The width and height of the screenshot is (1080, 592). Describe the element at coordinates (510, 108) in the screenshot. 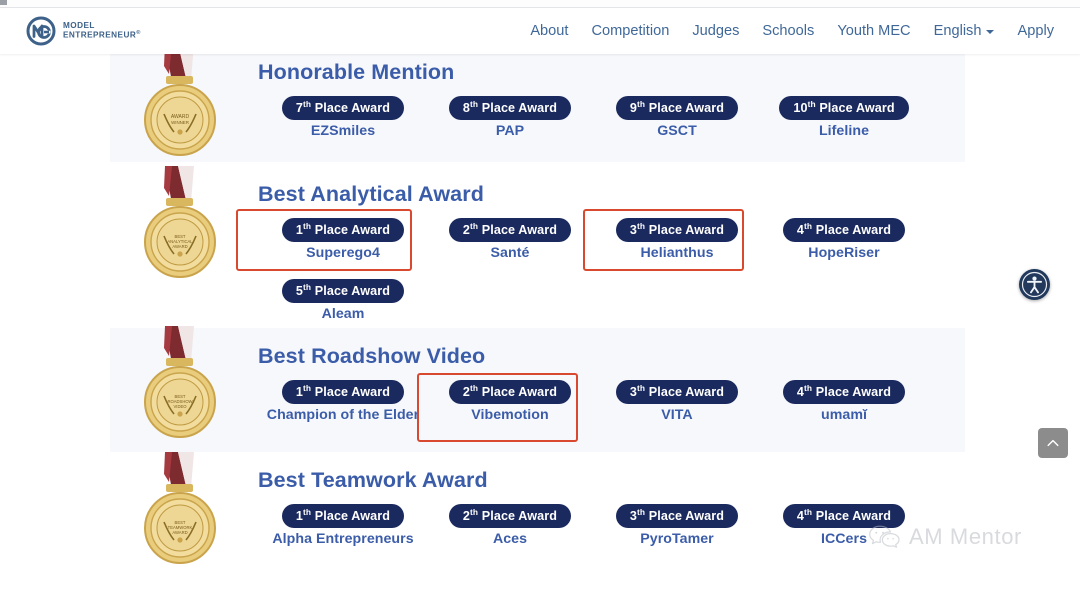

I see `place-badge: 8th Place Award` at that location.